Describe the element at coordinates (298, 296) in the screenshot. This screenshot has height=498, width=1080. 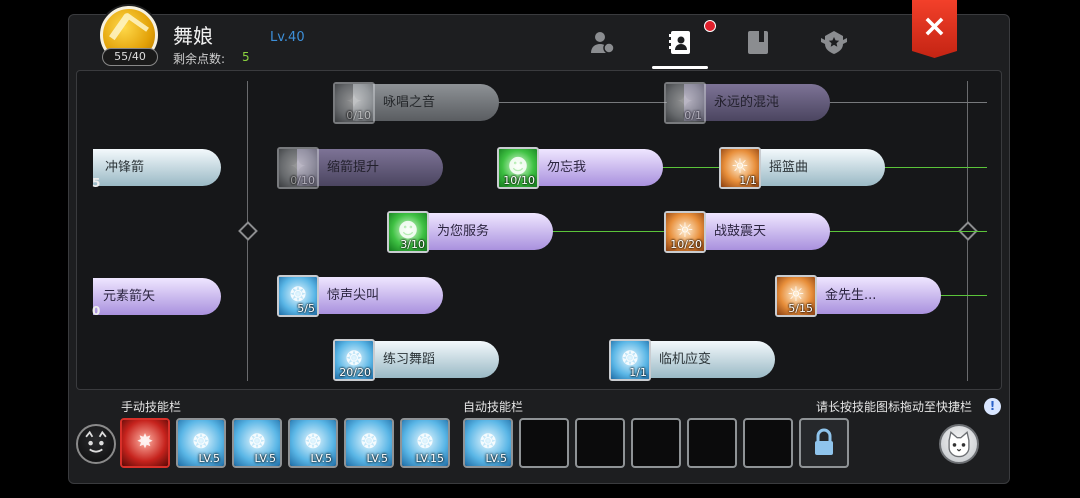
I see `skill-icon: ❂ 5/5` at that location.